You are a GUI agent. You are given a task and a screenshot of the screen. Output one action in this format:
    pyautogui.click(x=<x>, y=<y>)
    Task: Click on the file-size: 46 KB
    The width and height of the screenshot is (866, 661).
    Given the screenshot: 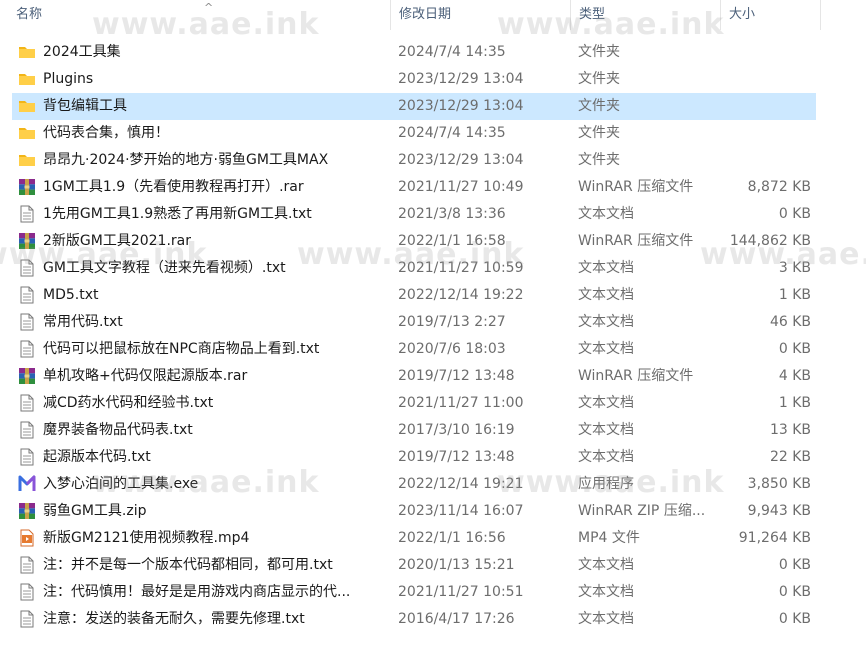 What is the action you would take?
    pyautogui.click(x=790, y=322)
    